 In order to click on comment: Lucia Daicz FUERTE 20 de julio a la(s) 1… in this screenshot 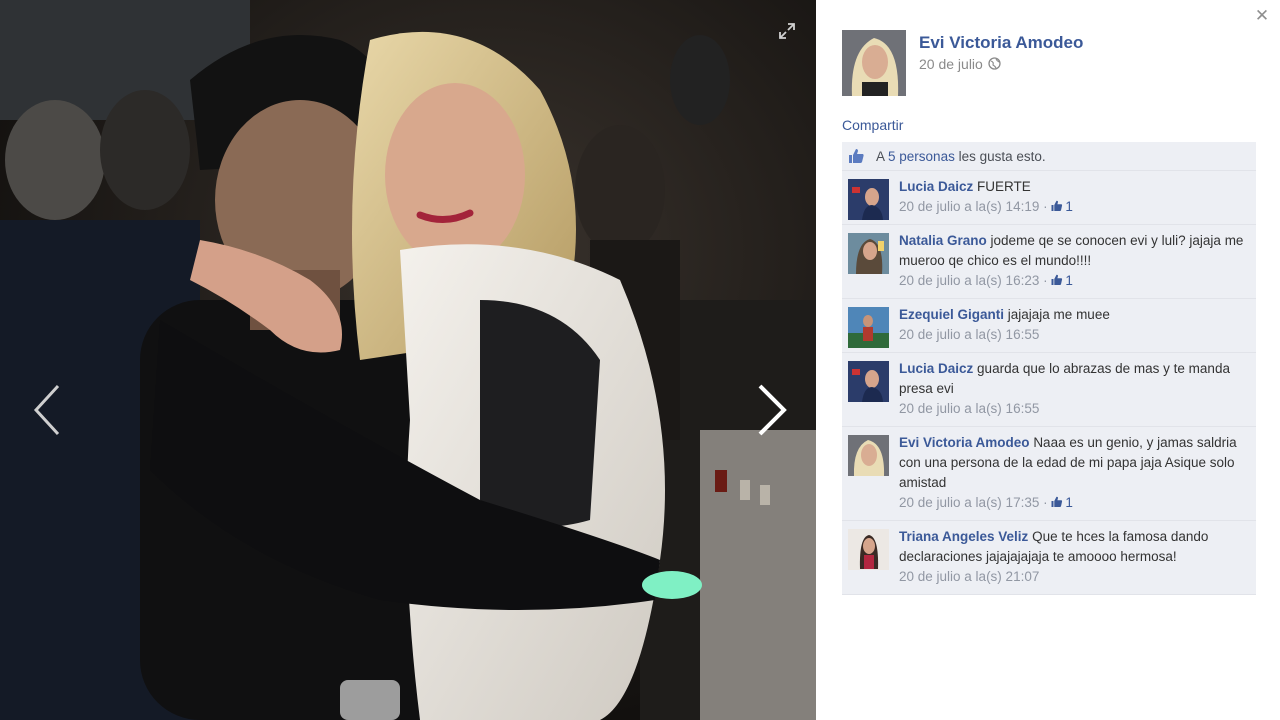, I will do `click(1049, 198)`.